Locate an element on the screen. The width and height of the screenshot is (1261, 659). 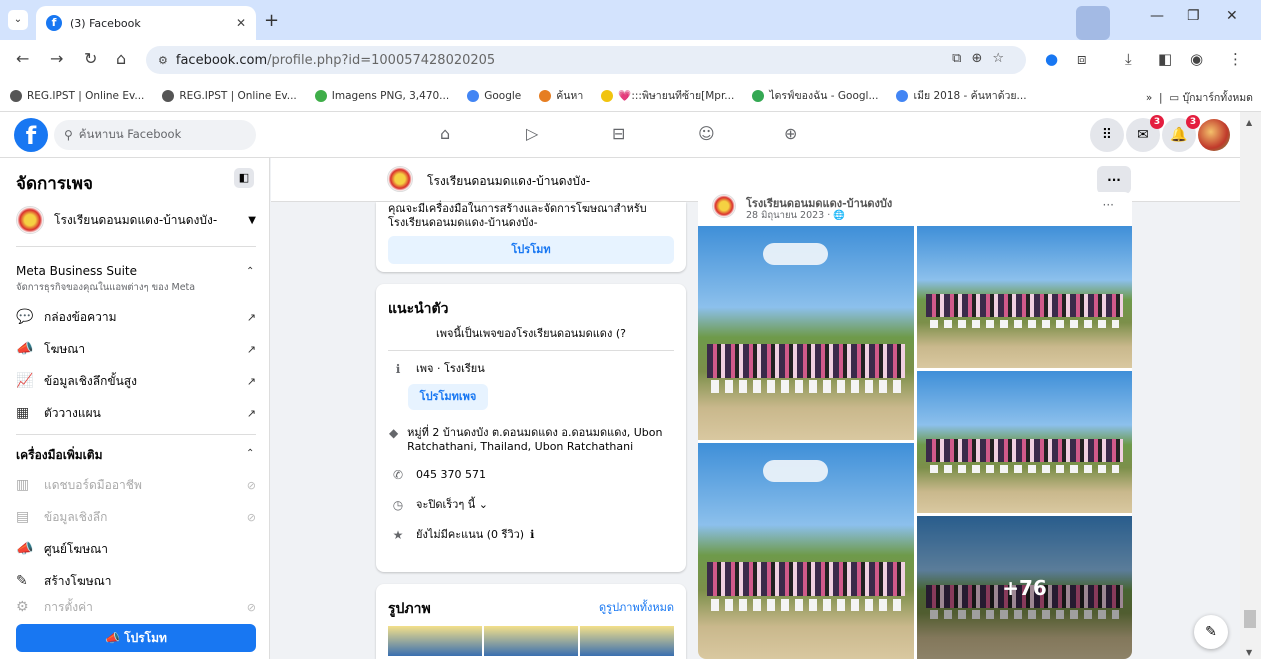
sidebar-title: จัดการเพจ is located at coordinates (54, 184).